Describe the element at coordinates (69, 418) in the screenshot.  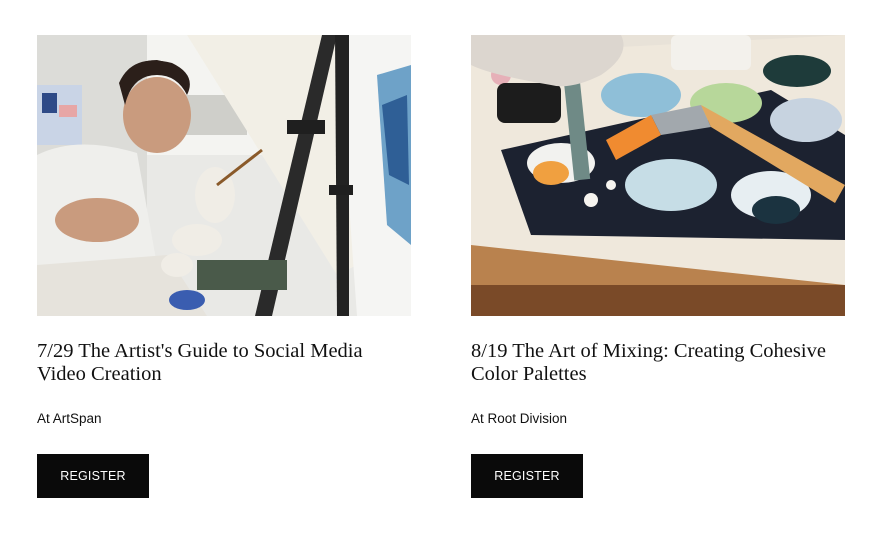
I see `event-venue: At ArtSpan` at that location.